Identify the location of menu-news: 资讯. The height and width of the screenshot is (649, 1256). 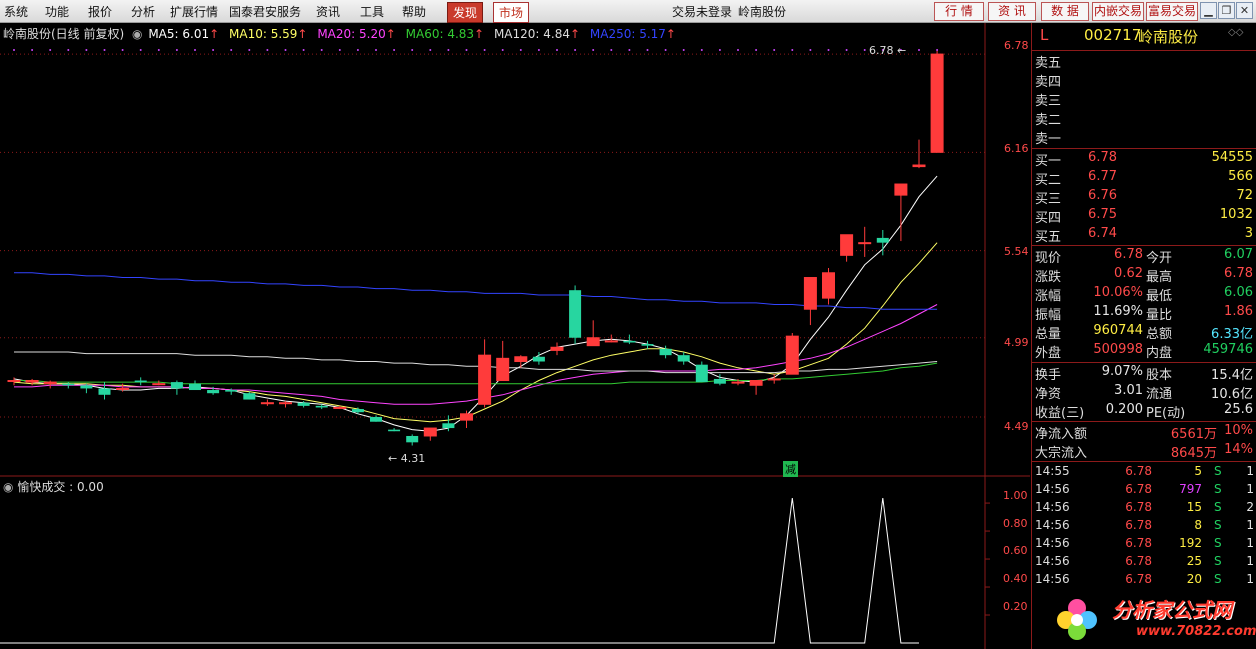
(328, 11).